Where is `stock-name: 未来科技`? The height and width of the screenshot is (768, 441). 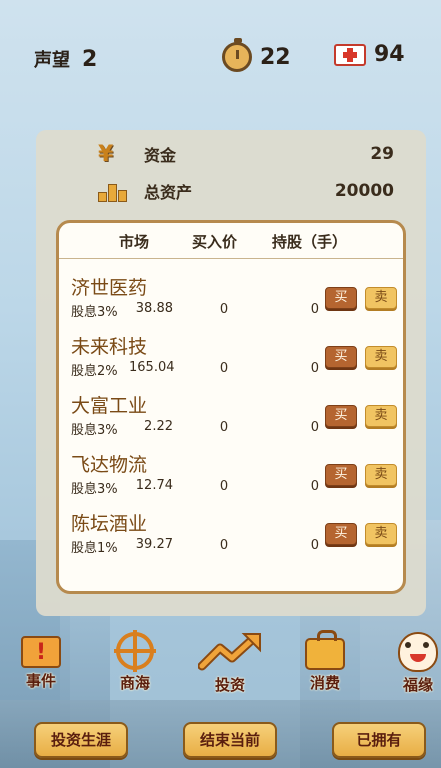
stock-name: 未来科技 is located at coordinates (109, 347).